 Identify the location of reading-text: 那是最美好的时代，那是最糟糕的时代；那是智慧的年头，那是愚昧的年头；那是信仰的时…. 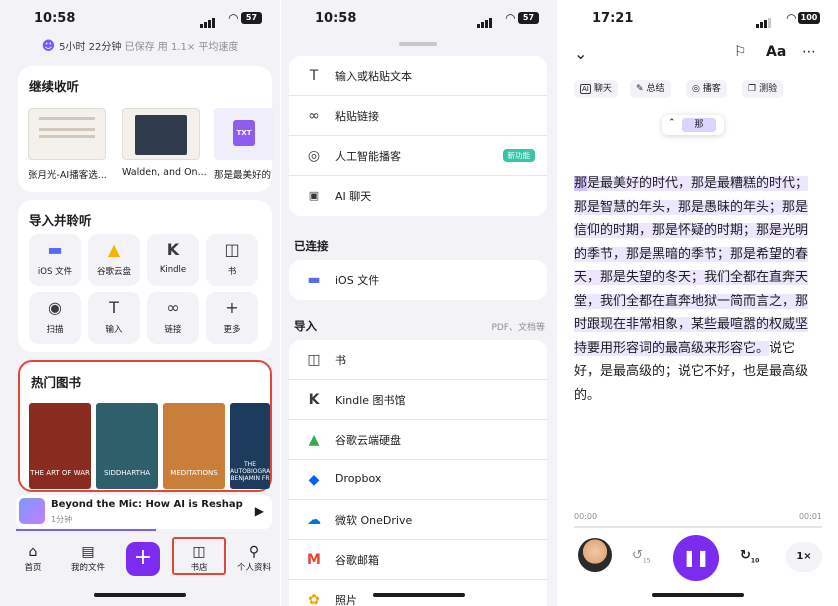
(697, 289).